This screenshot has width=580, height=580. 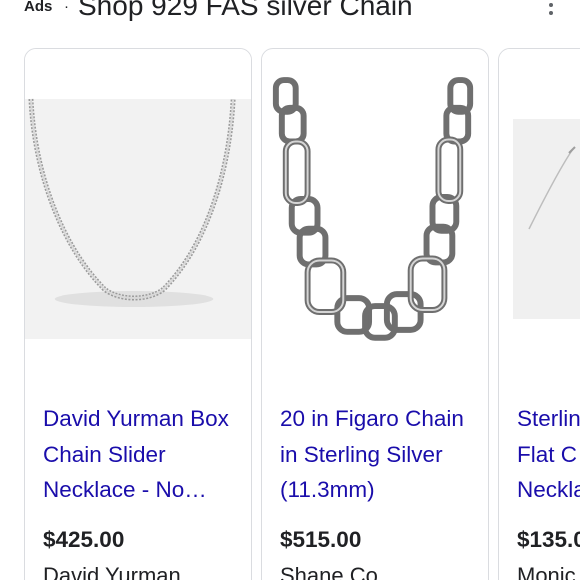 What do you see at coordinates (551, 10) in the screenshot?
I see `more-vert-icon` at bounding box center [551, 10].